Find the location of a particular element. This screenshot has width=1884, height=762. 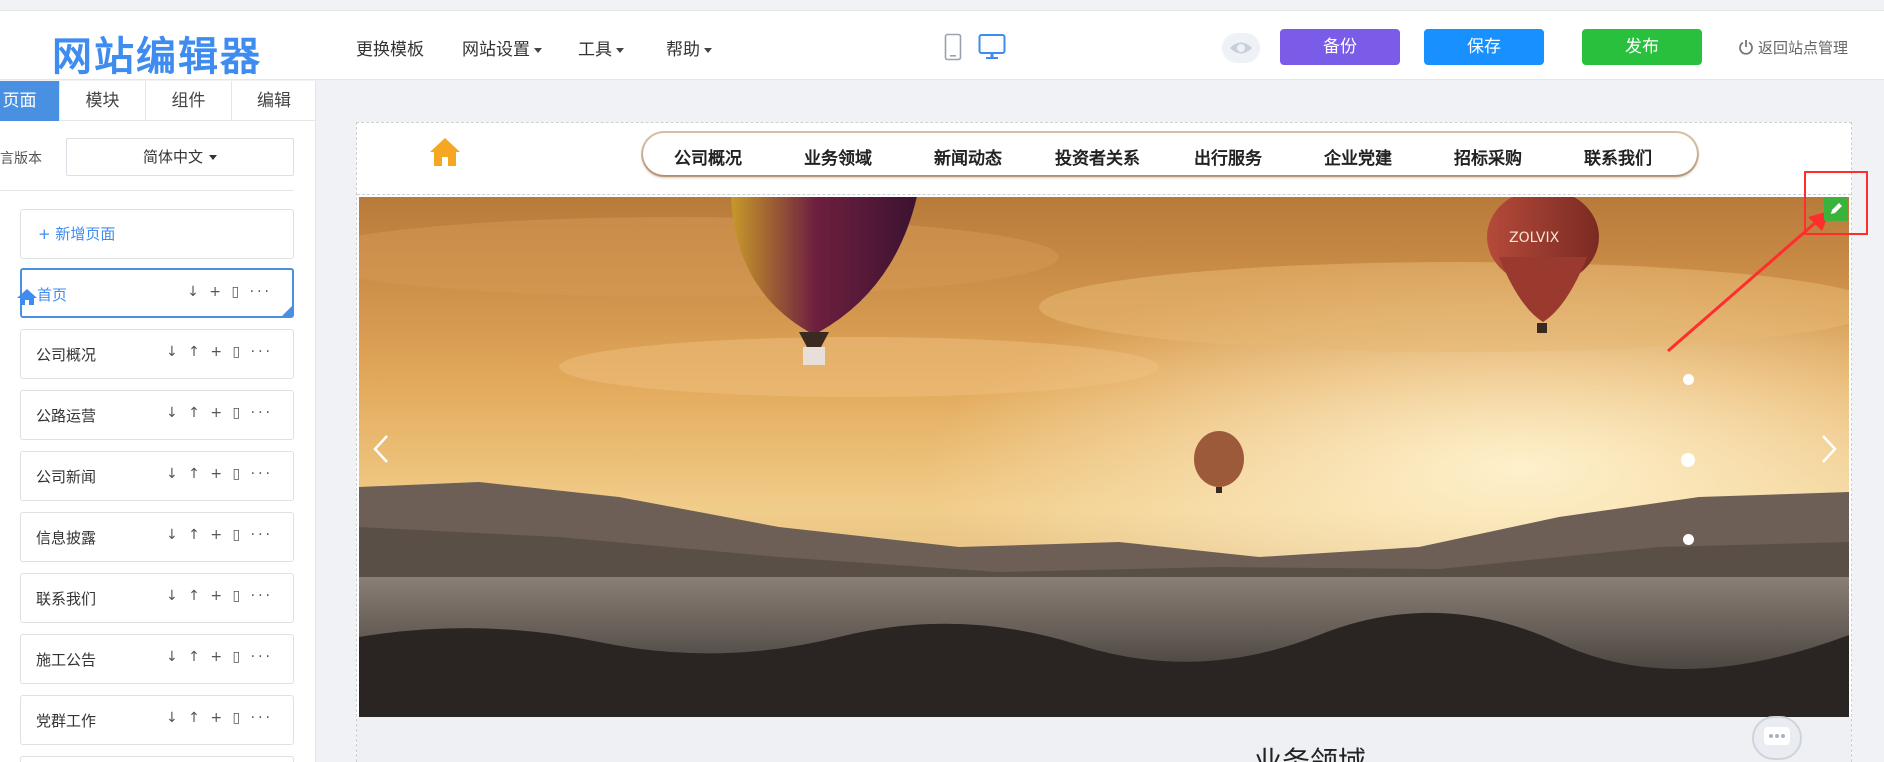

help-label: 帮助 is located at coordinates (683, 50).